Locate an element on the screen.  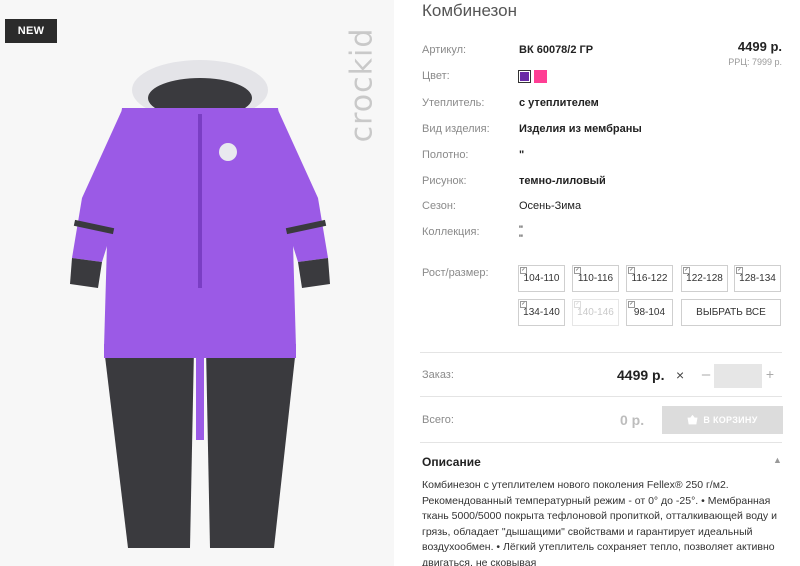
clear-order-icon: × is located at coordinates (680, 375).